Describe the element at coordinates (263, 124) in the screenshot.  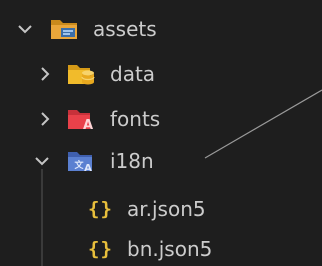
I see `annotation-line` at that location.